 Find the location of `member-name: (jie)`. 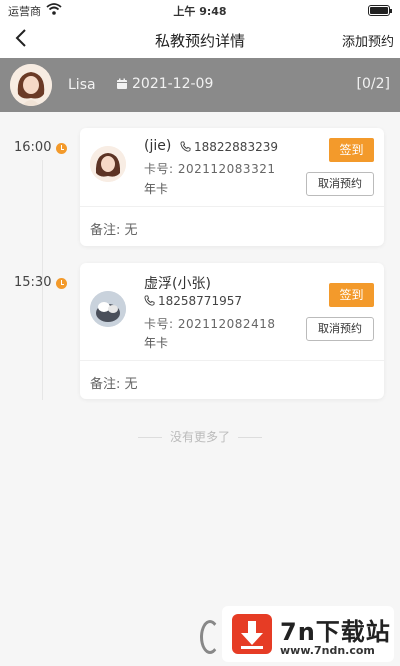

member-name: (jie) is located at coordinates (158, 146).